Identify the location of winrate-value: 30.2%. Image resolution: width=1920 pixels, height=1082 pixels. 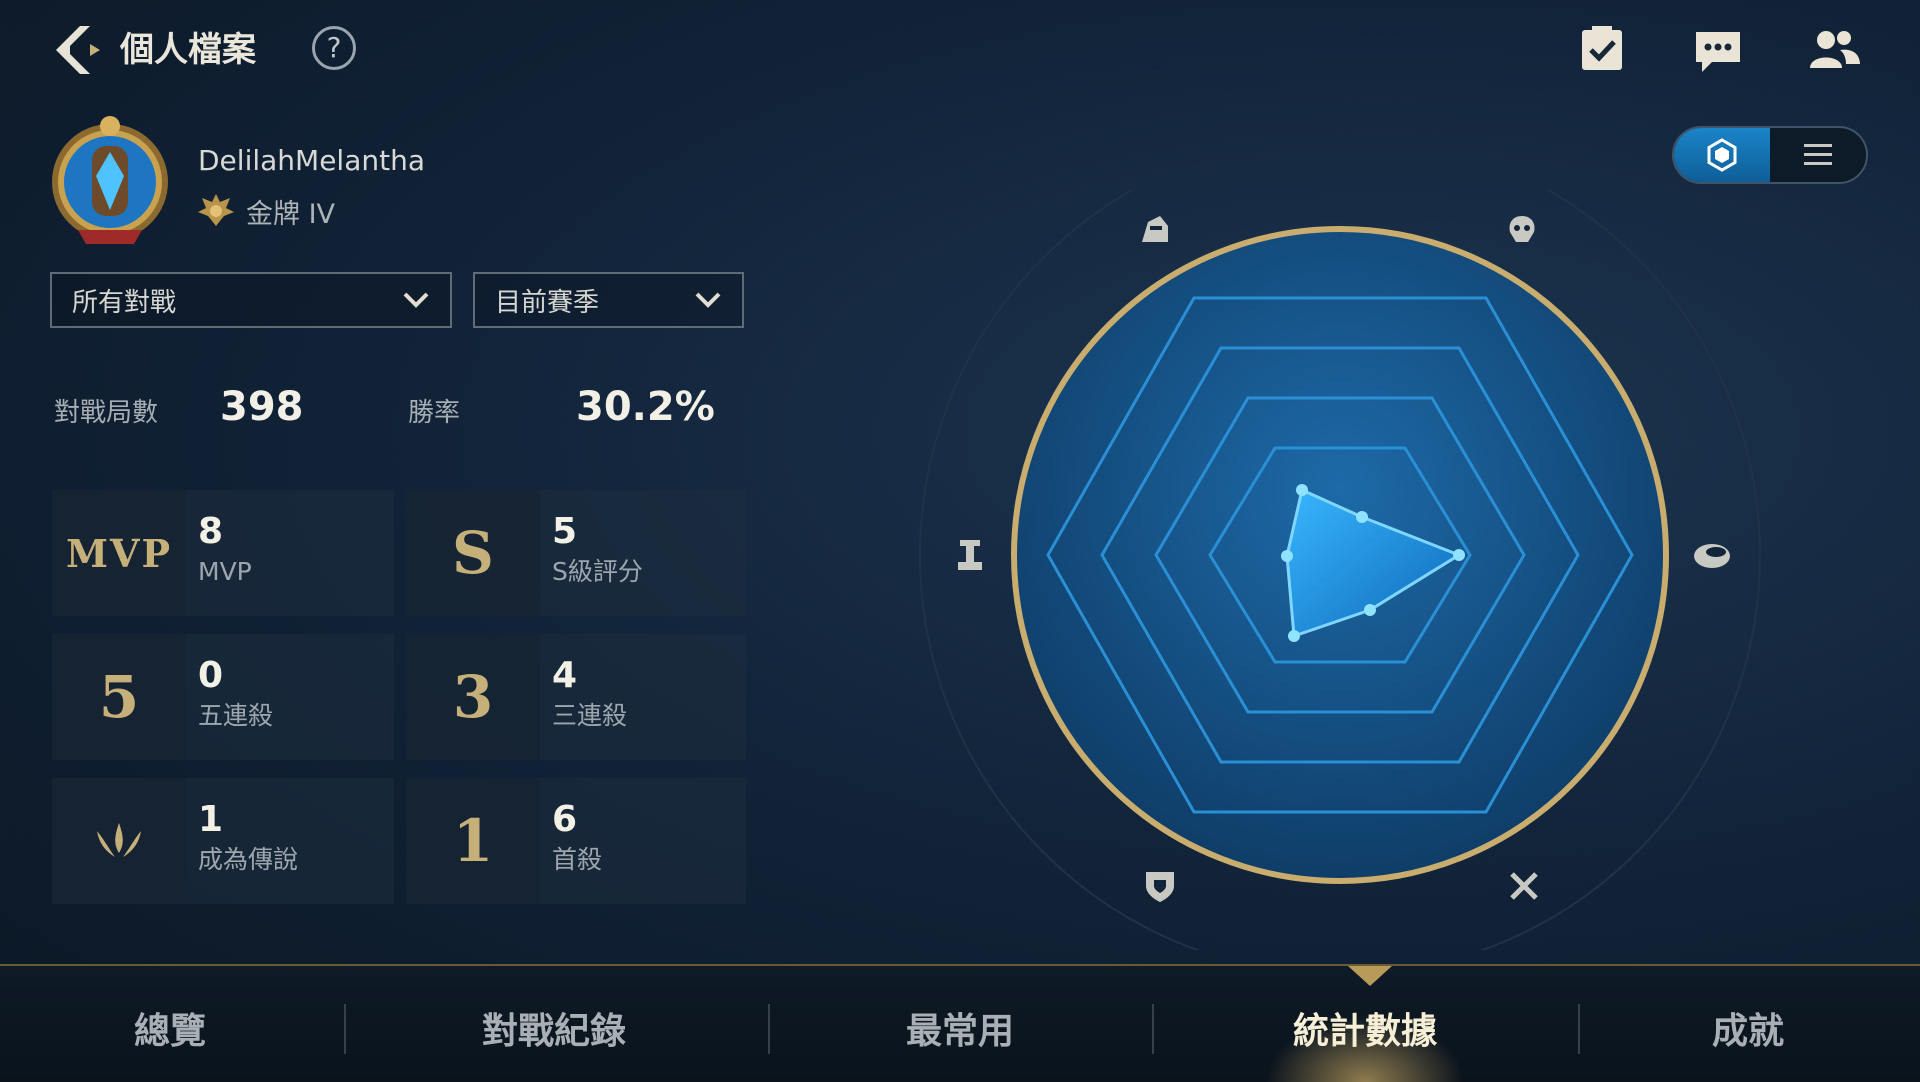
(645, 407).